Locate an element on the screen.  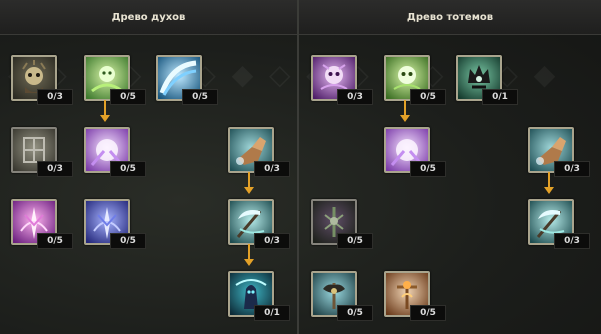
tree-divider is located at coordinates (298, 167).